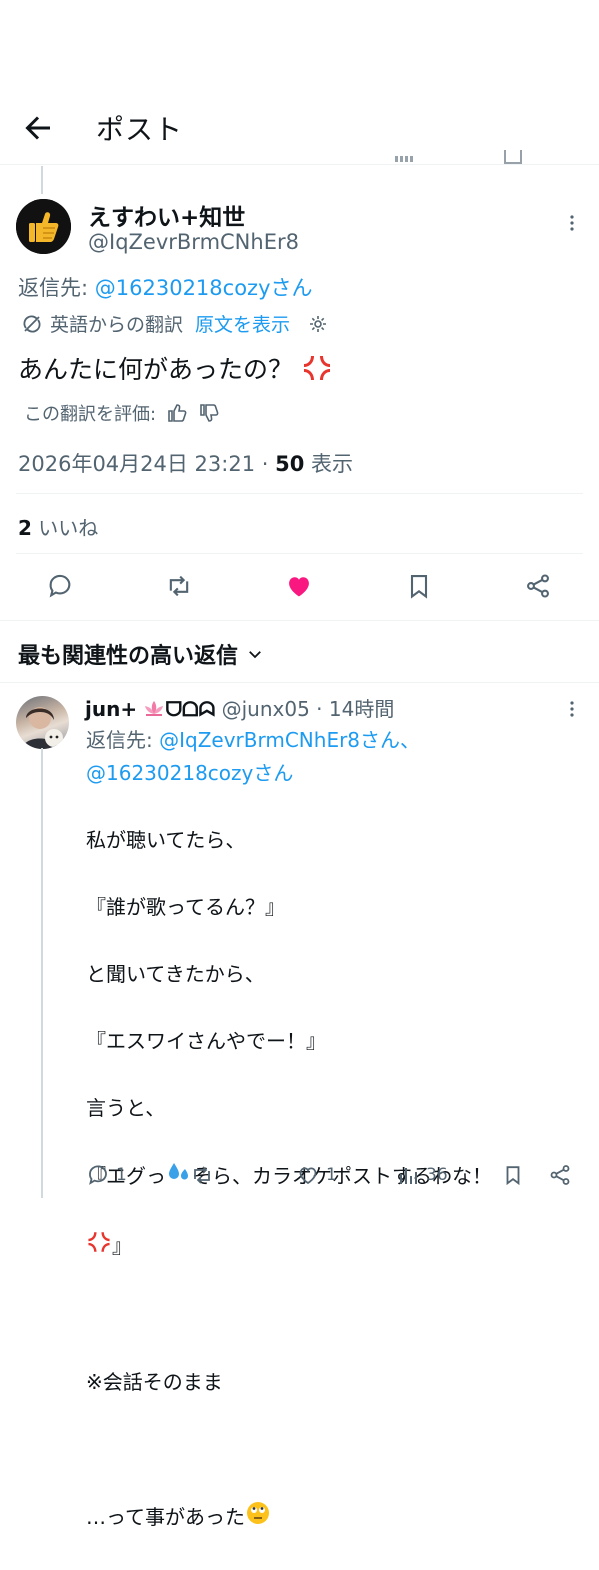  I want to click on reply-mention-1: @IqZevrBrmCNhEr8さん、, so click(289, 740).